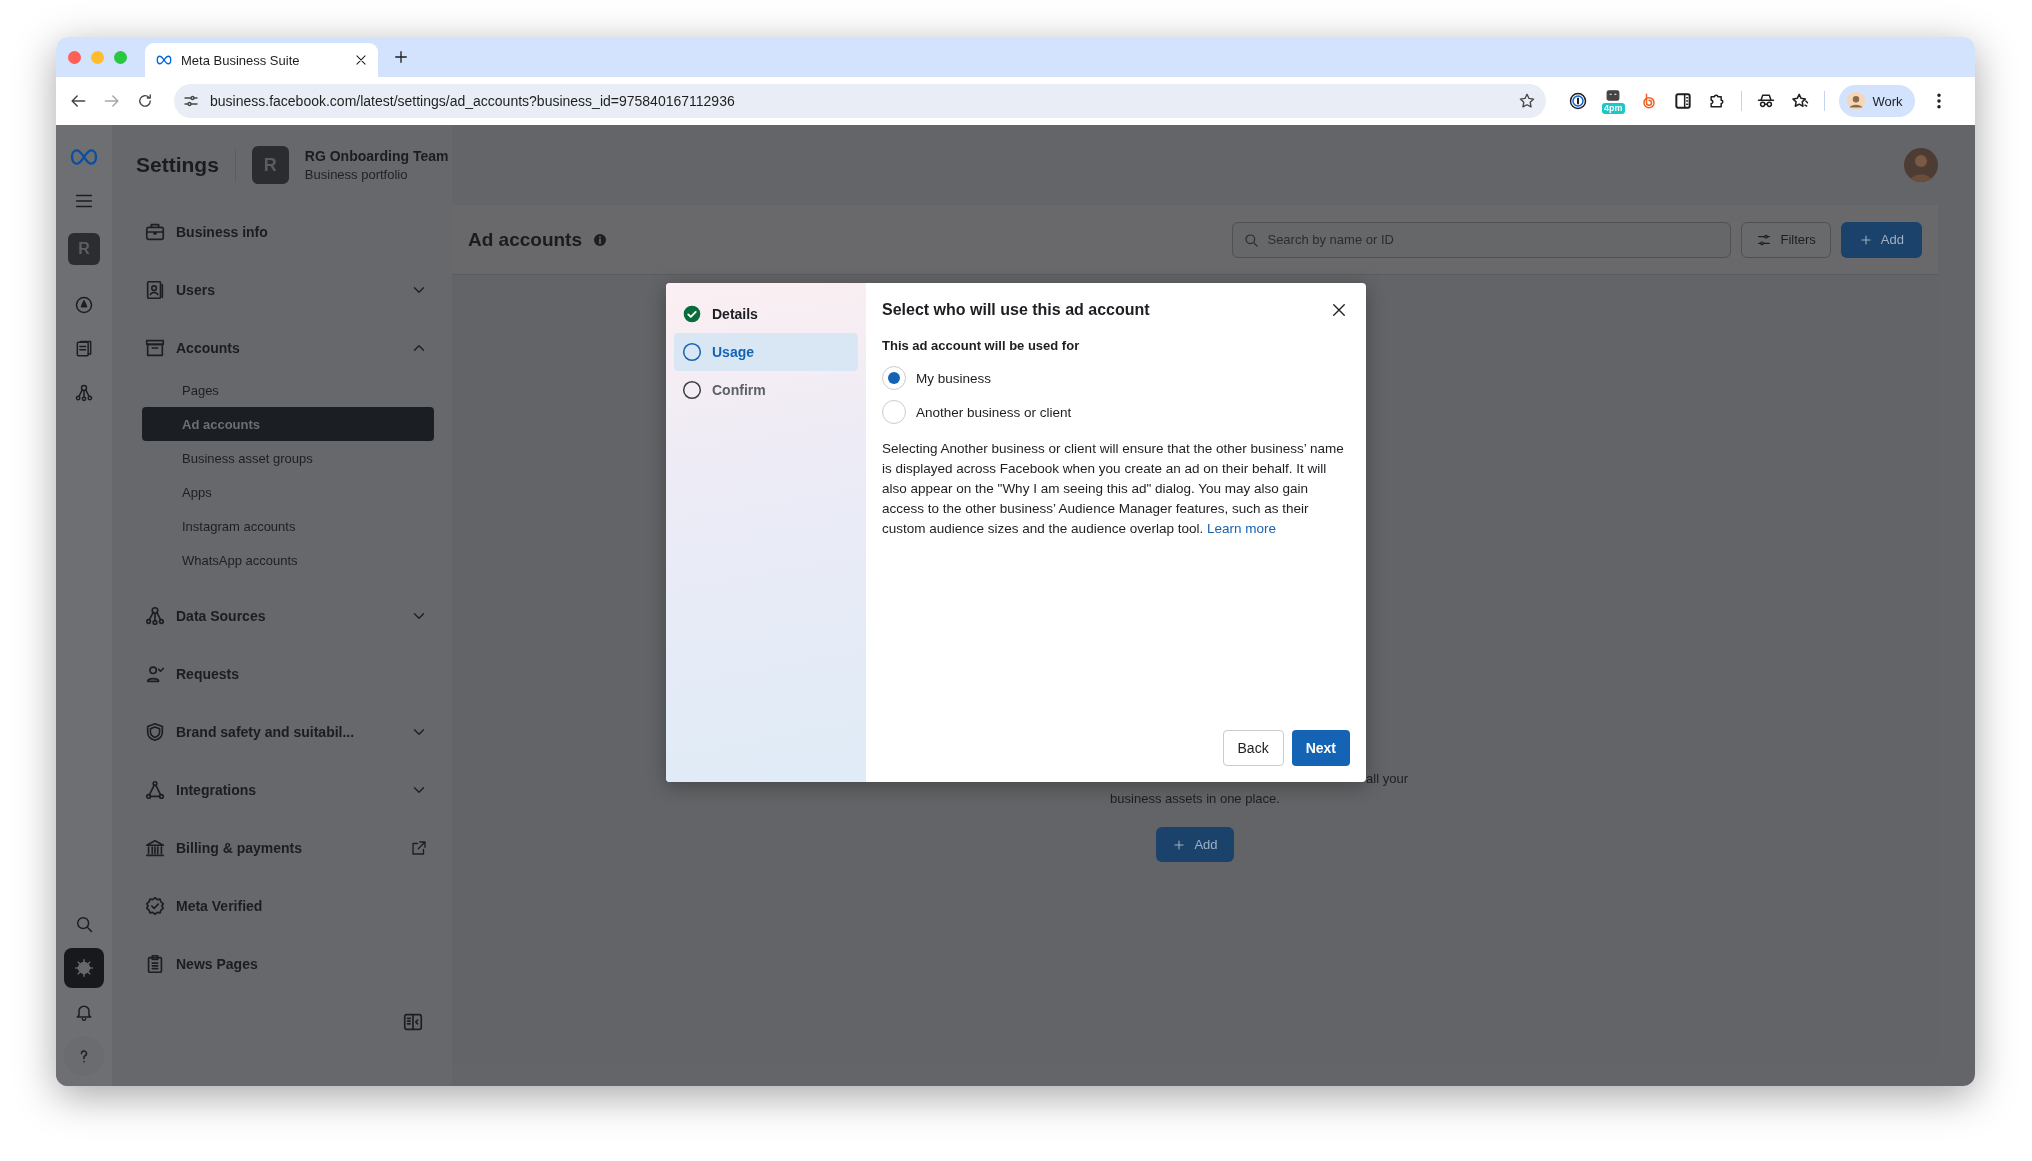 The width and height of the screenshot is (2032, 1161). What do you see at coordinates (981, 345) in the screenshot?
I see `question-label: This ad account will be used for` at bounding box center [981, 345].